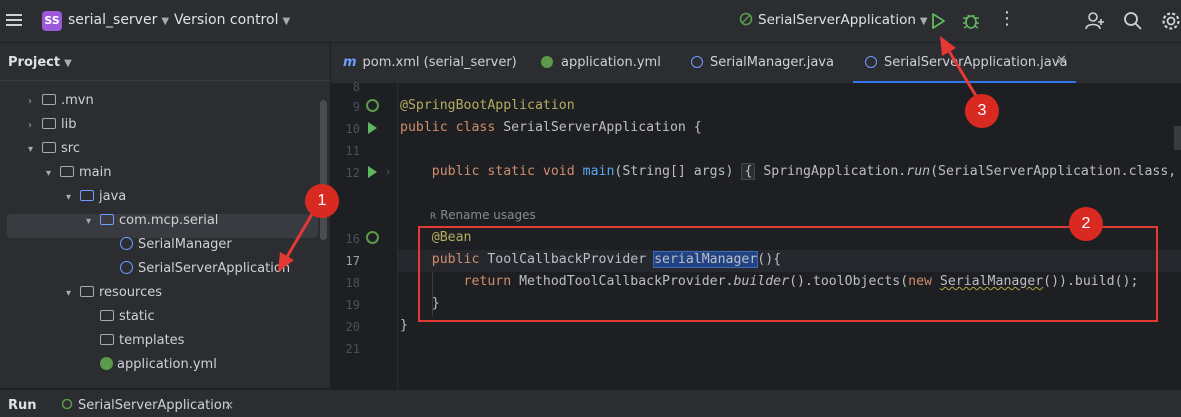  I want to click on tab-close-icon: ✕, so click(1061, 60).